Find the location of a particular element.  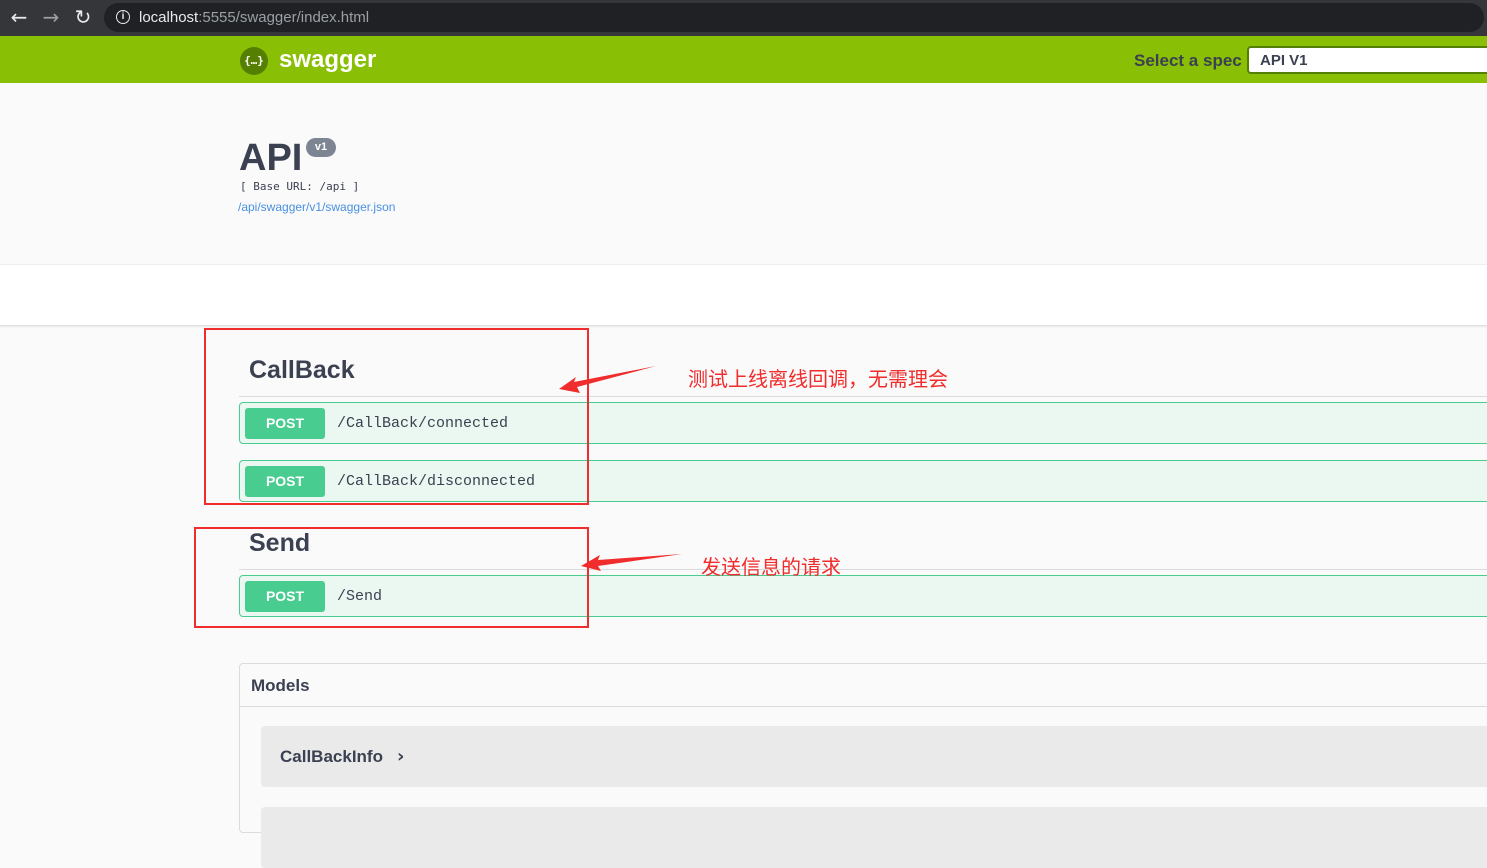

send-arrow-icon is located at coordinates (631, 562).